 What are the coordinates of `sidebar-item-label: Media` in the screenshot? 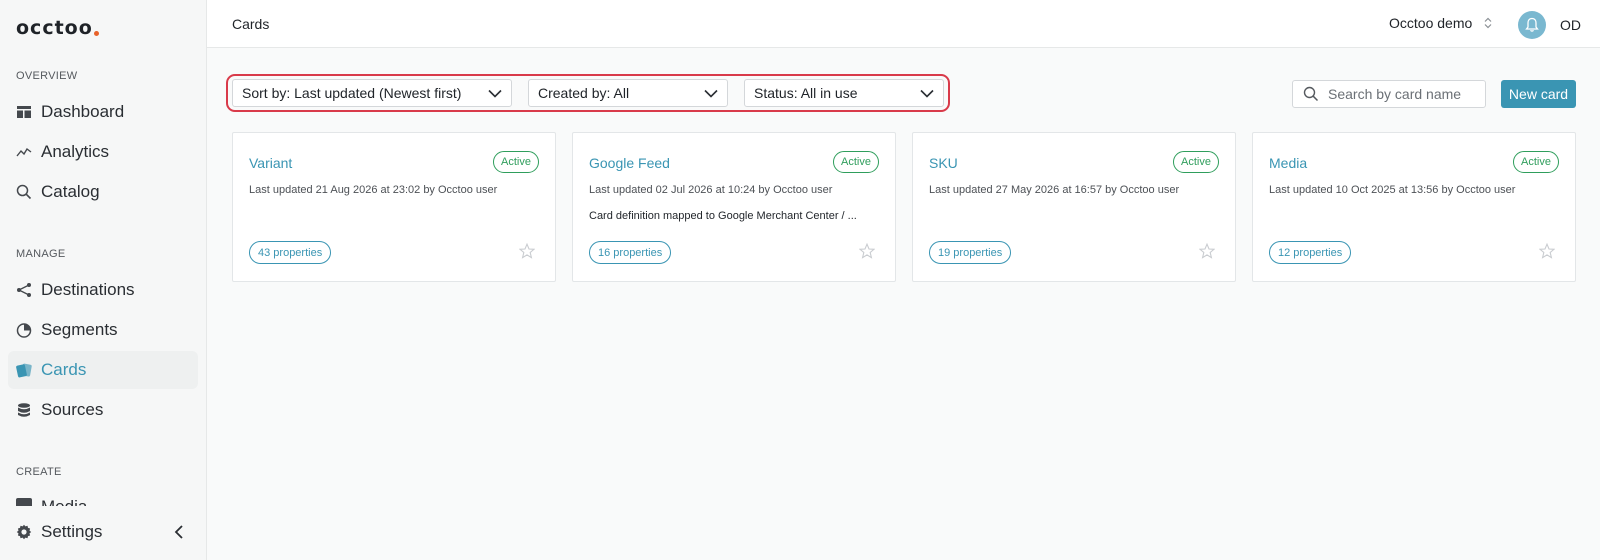 It's located at (64, 502).